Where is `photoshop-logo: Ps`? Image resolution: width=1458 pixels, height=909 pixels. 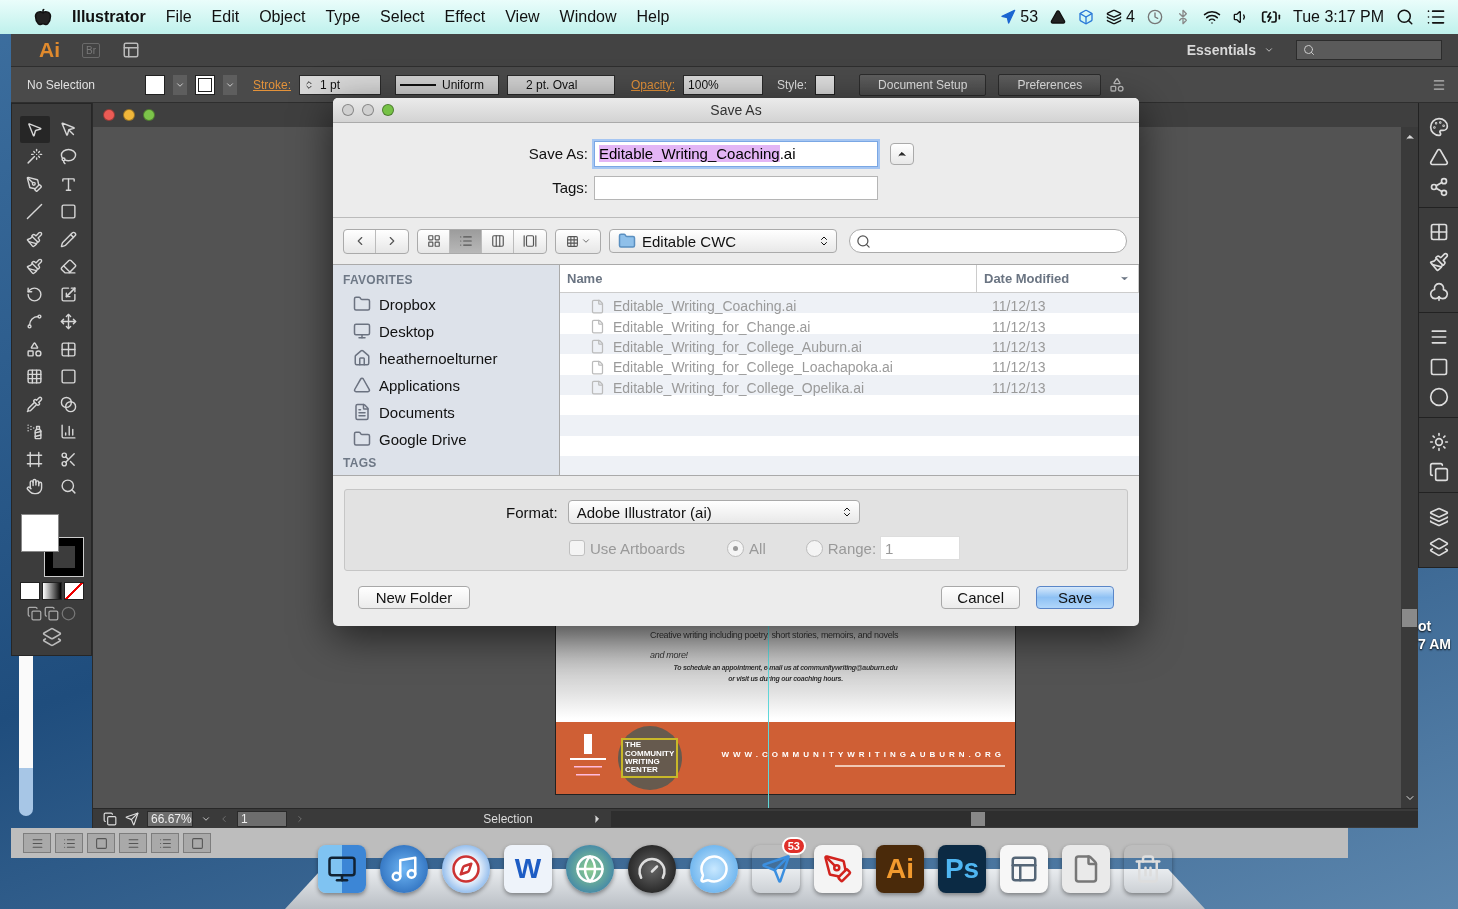
photoshop-logo: Ps is located at coordinates (962, 869).